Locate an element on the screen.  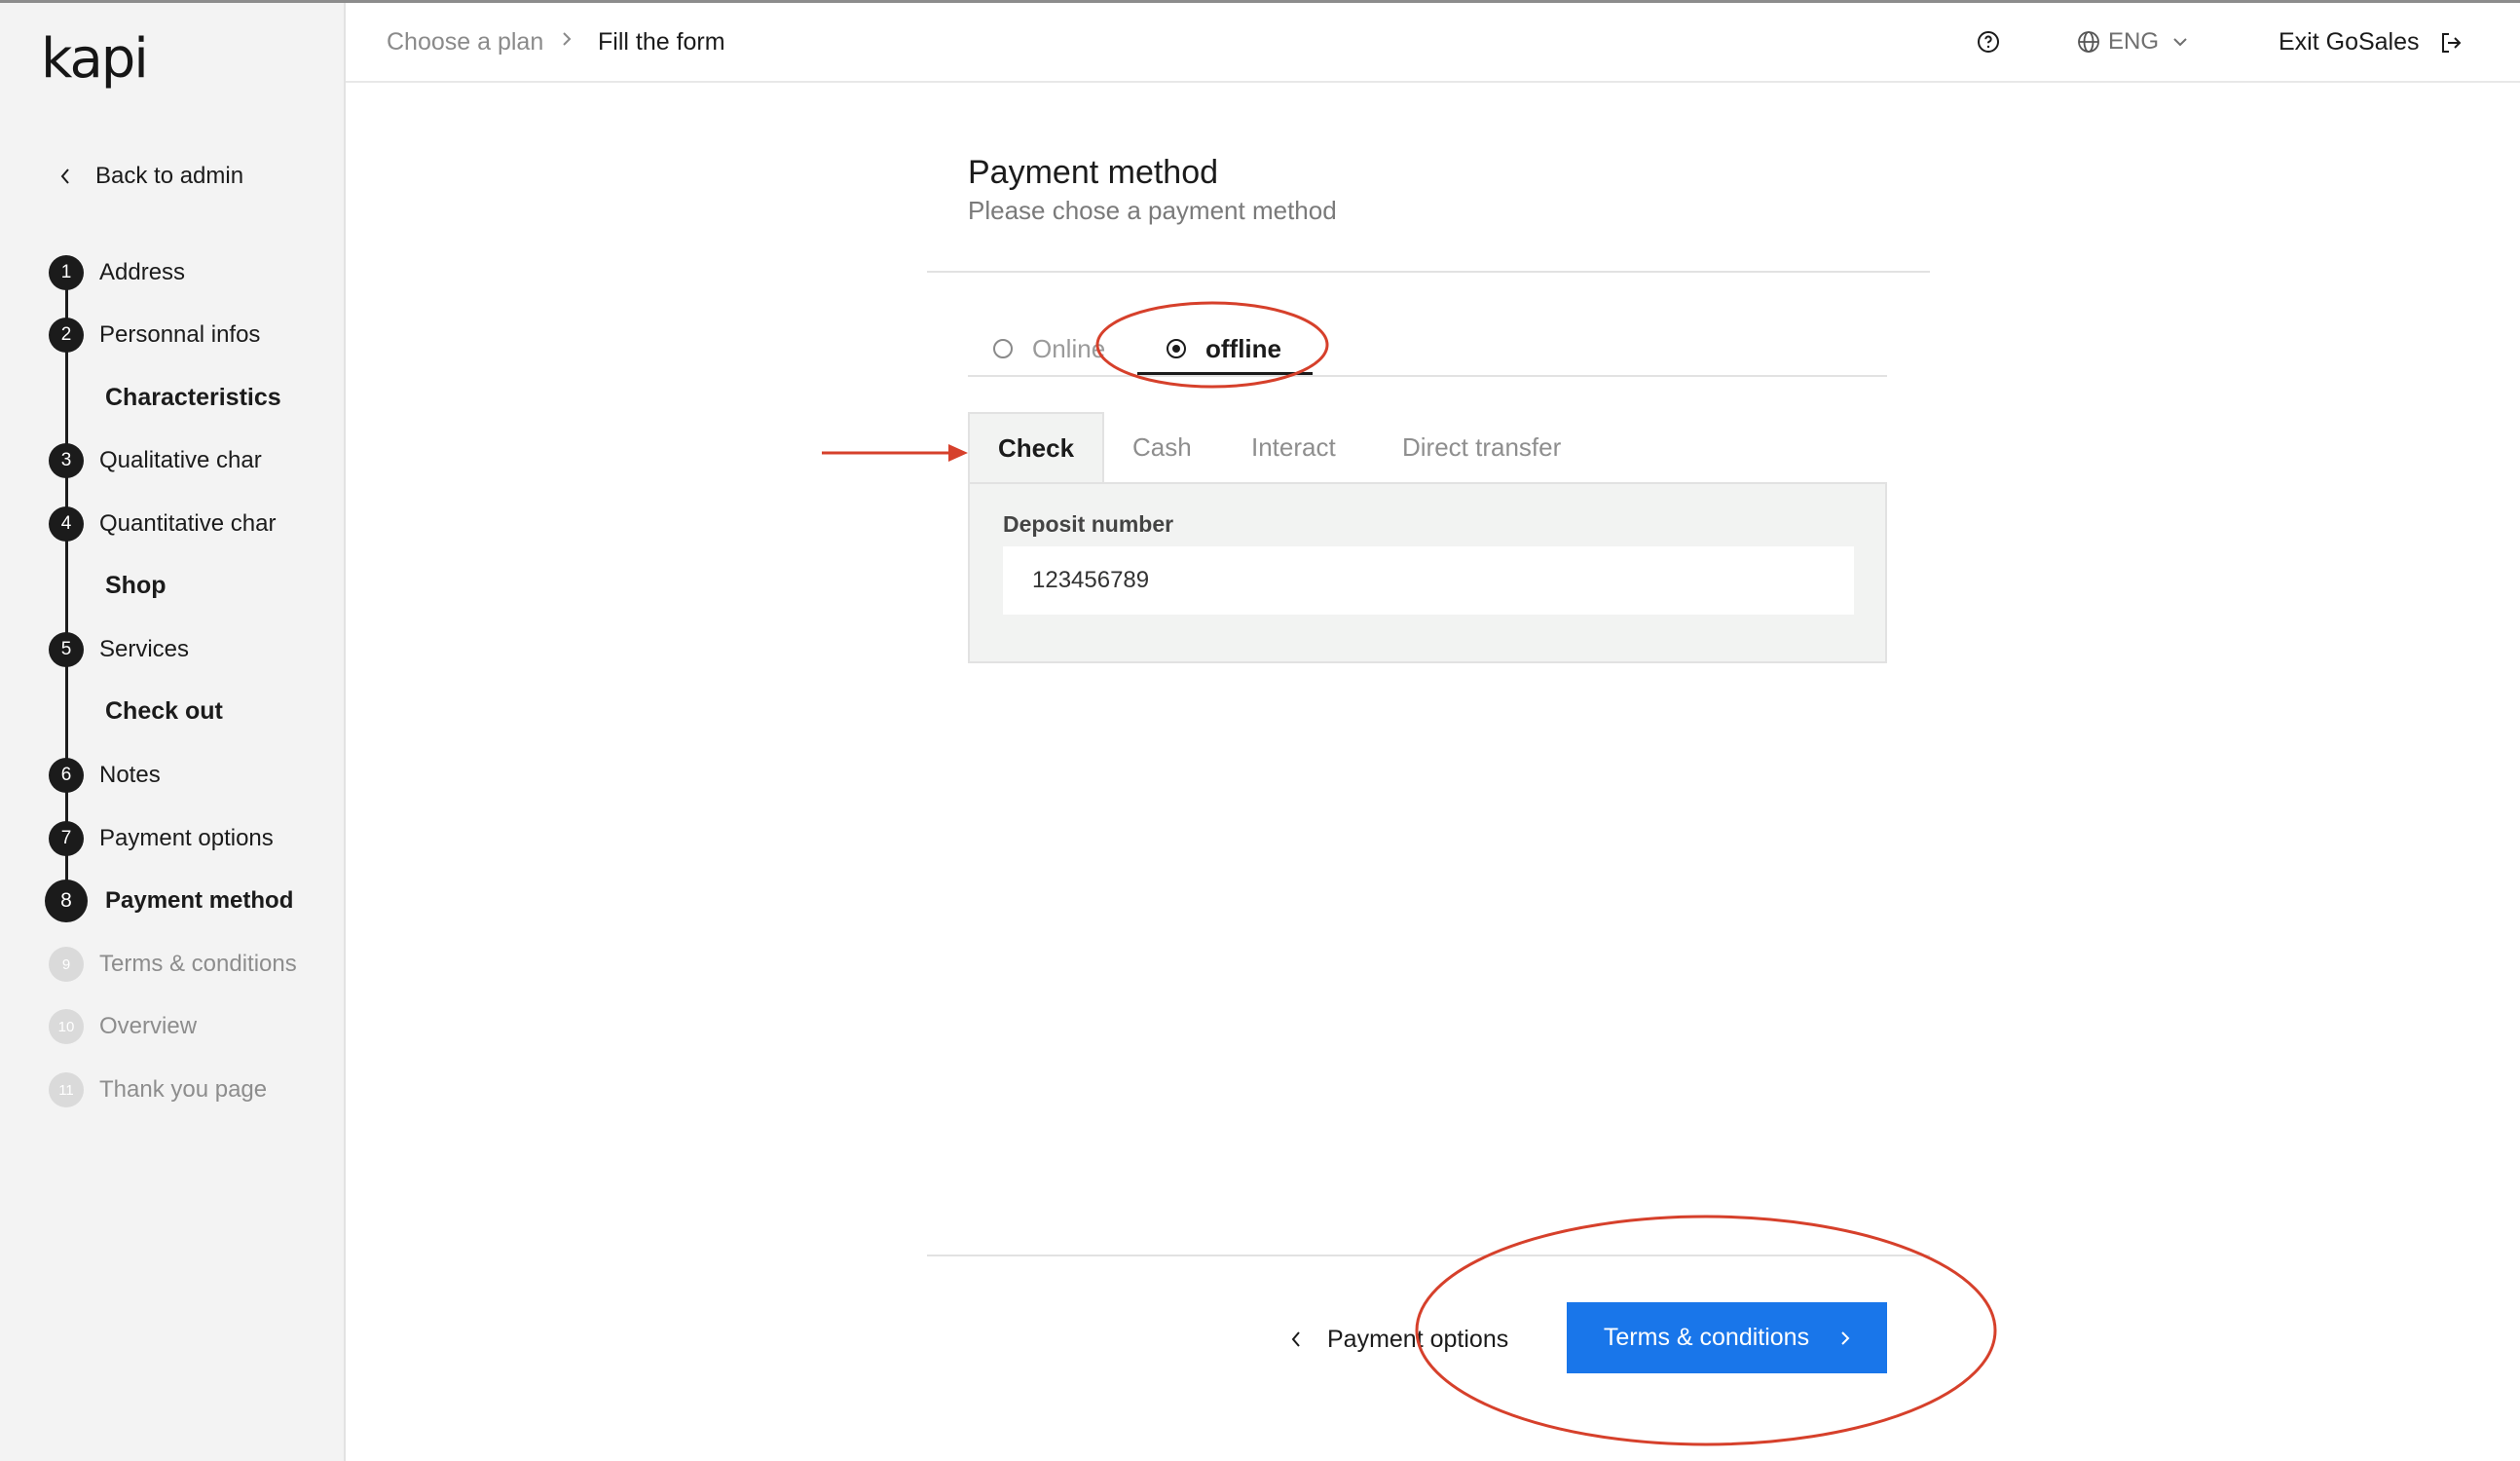
previous-step-label: Payment options is located at coordinates (1418, 1339).